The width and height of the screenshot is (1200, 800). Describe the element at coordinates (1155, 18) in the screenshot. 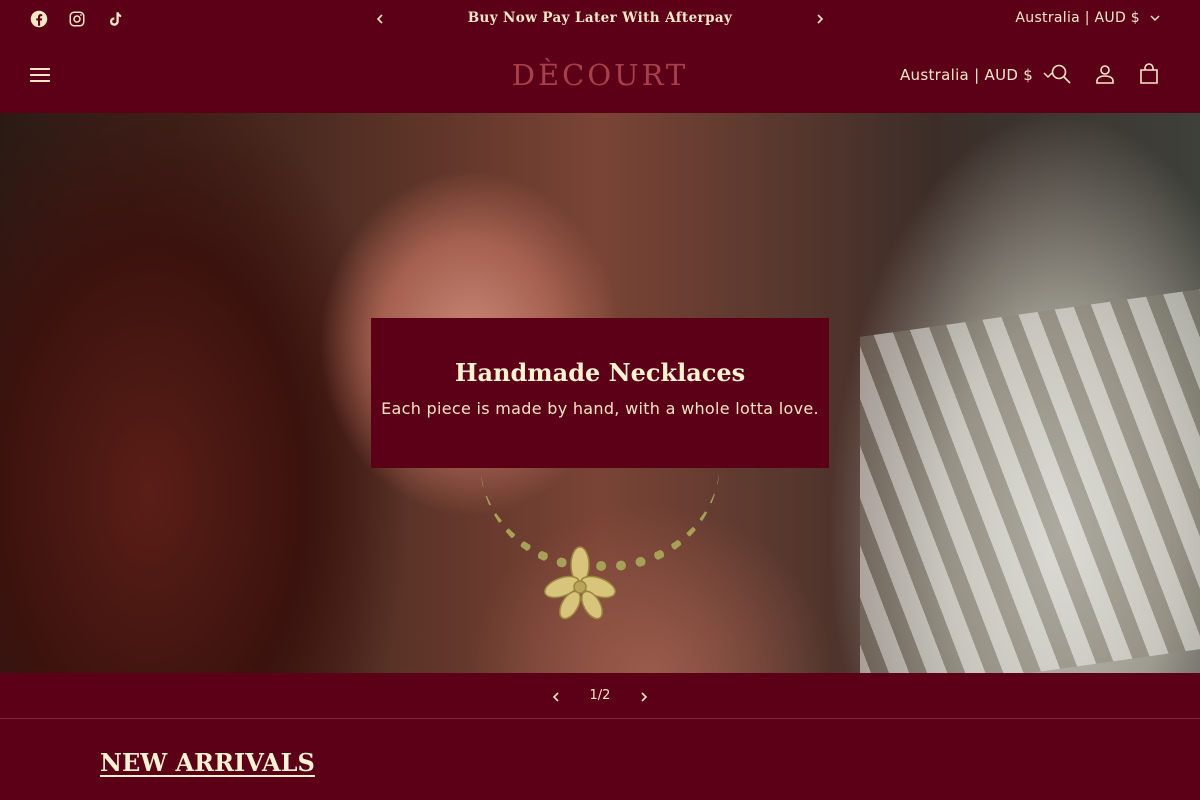

I see `chevron-down-icon` at that location.